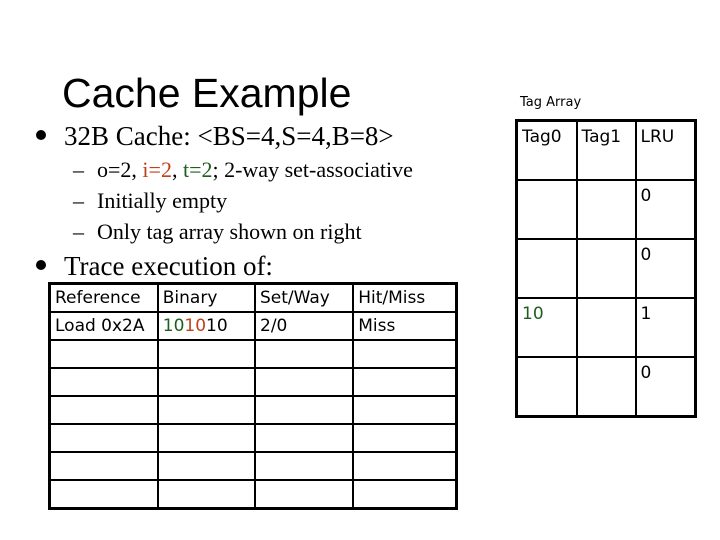 The height and width of the screenshot is (540, 720). Describe the element at coordinates (173, 326) in the screenshot. I see `binary-tag-bits: 10` at that location.